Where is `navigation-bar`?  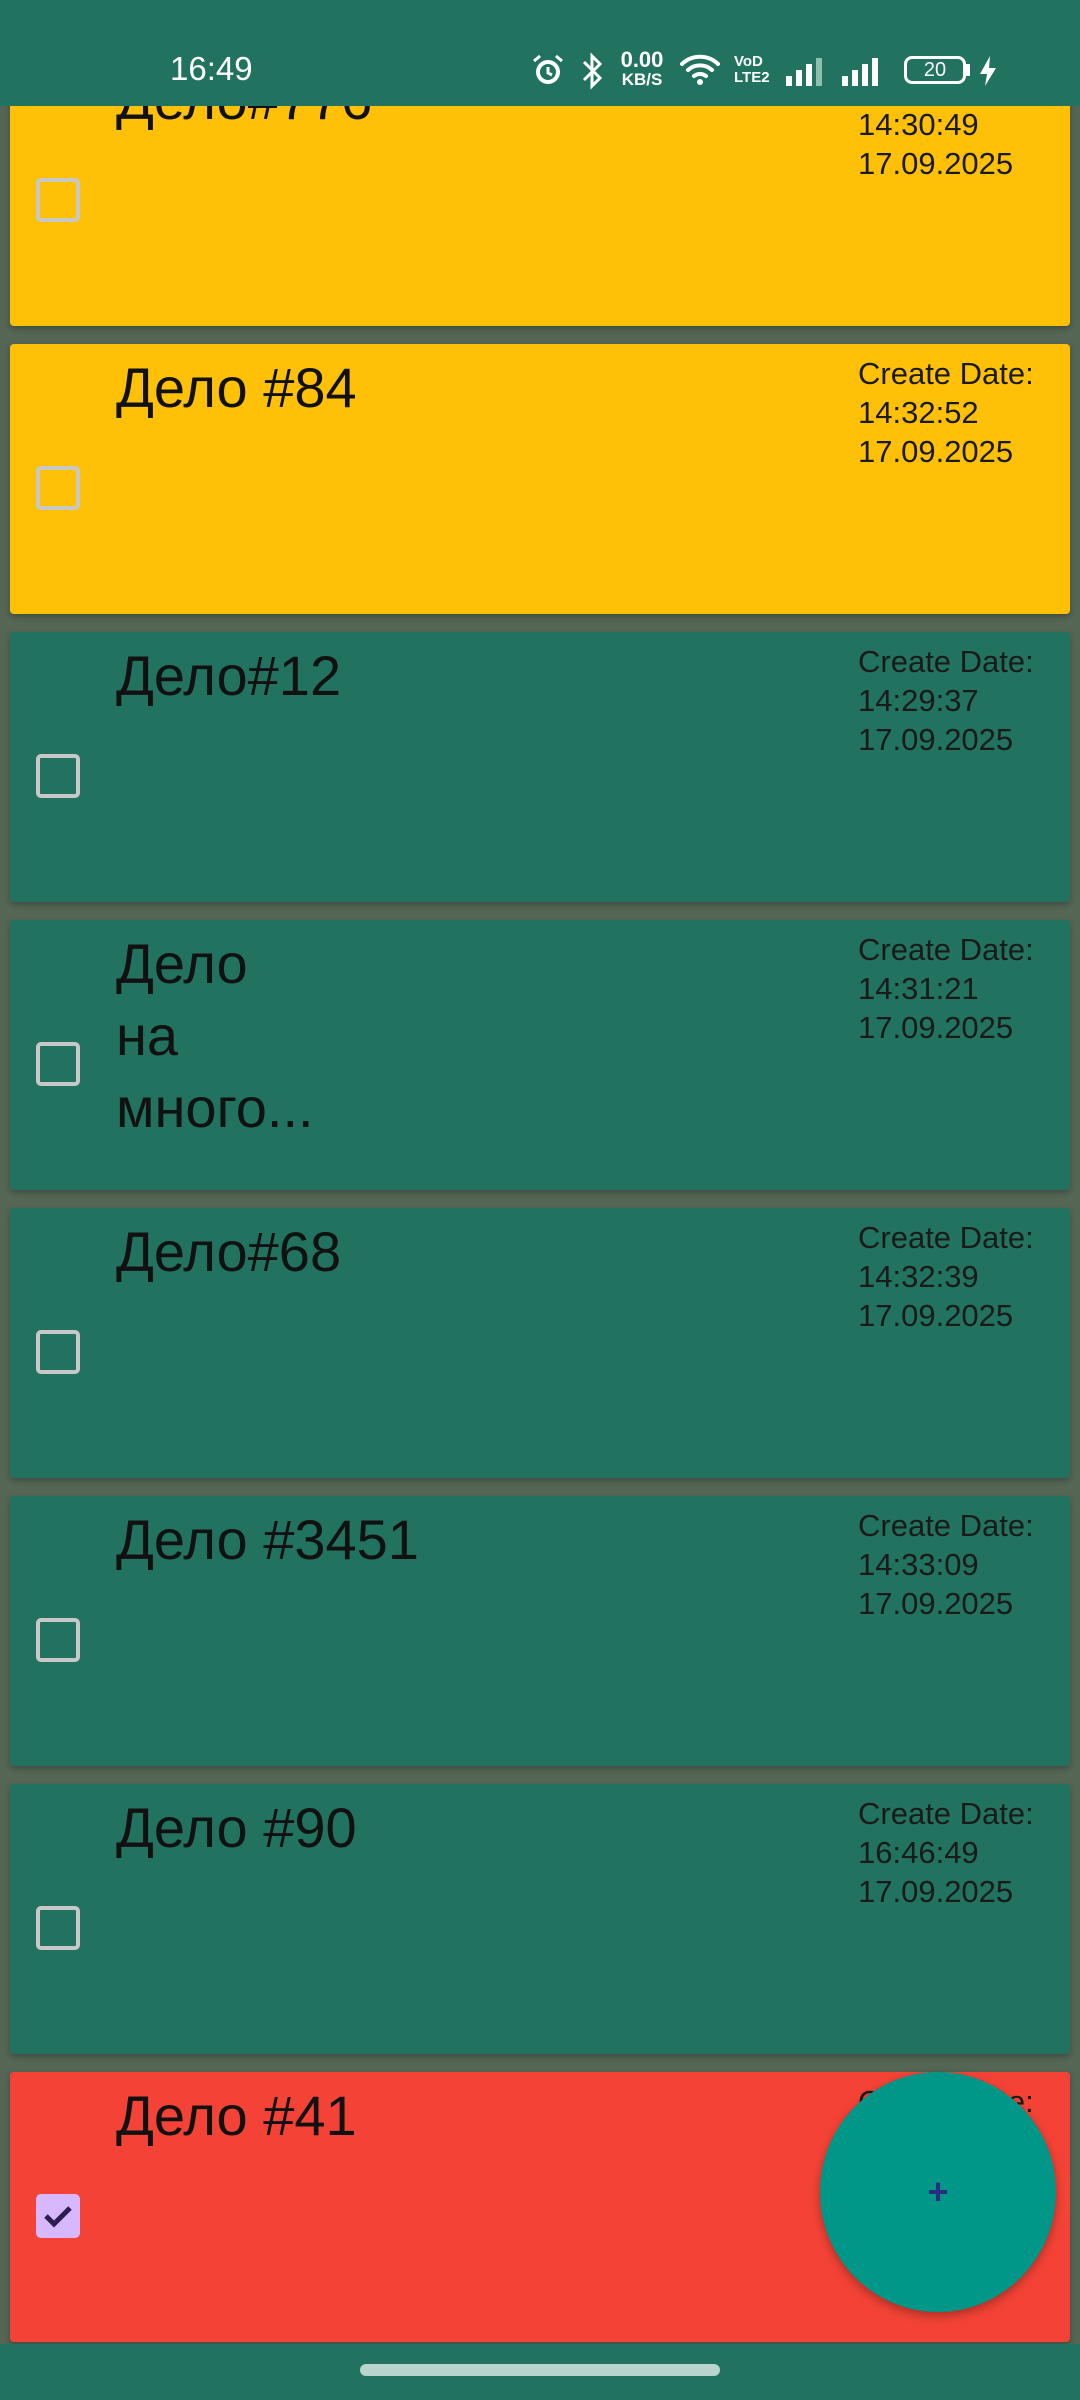 navigation-bar is located at coordinates (540, 2372).